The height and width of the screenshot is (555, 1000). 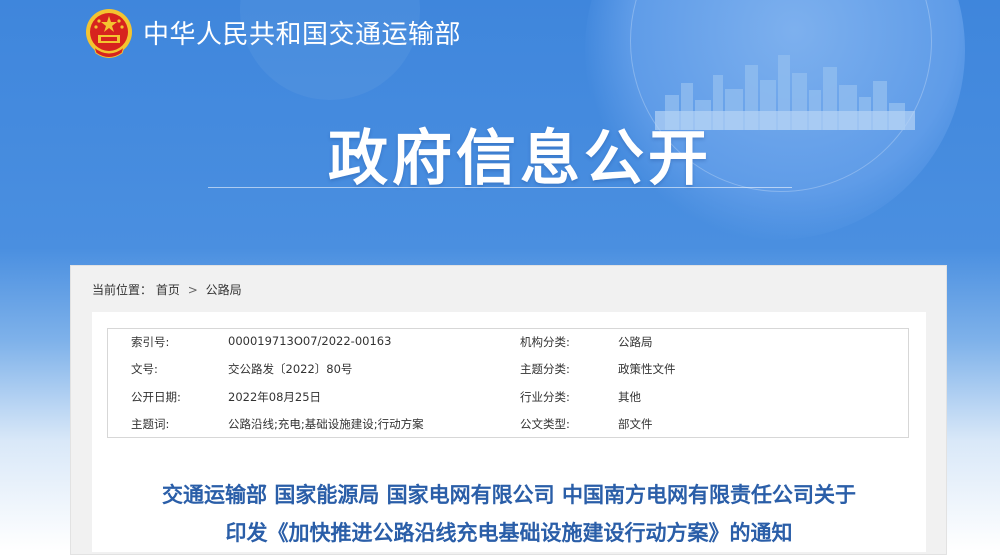 What do you see at coordinates (545, 369) in the screenshot?
I see `meta-label-topic-category: 主题分类:` at bounding box center [545, 369].